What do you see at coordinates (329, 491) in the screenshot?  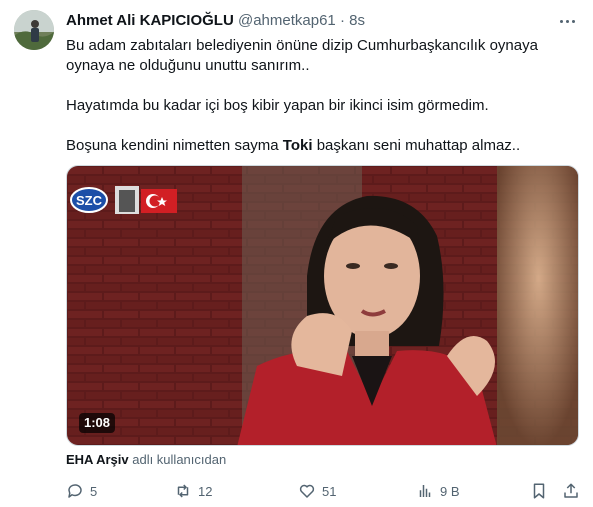 I see `like-count: 51` at bounding box center [329, 491].